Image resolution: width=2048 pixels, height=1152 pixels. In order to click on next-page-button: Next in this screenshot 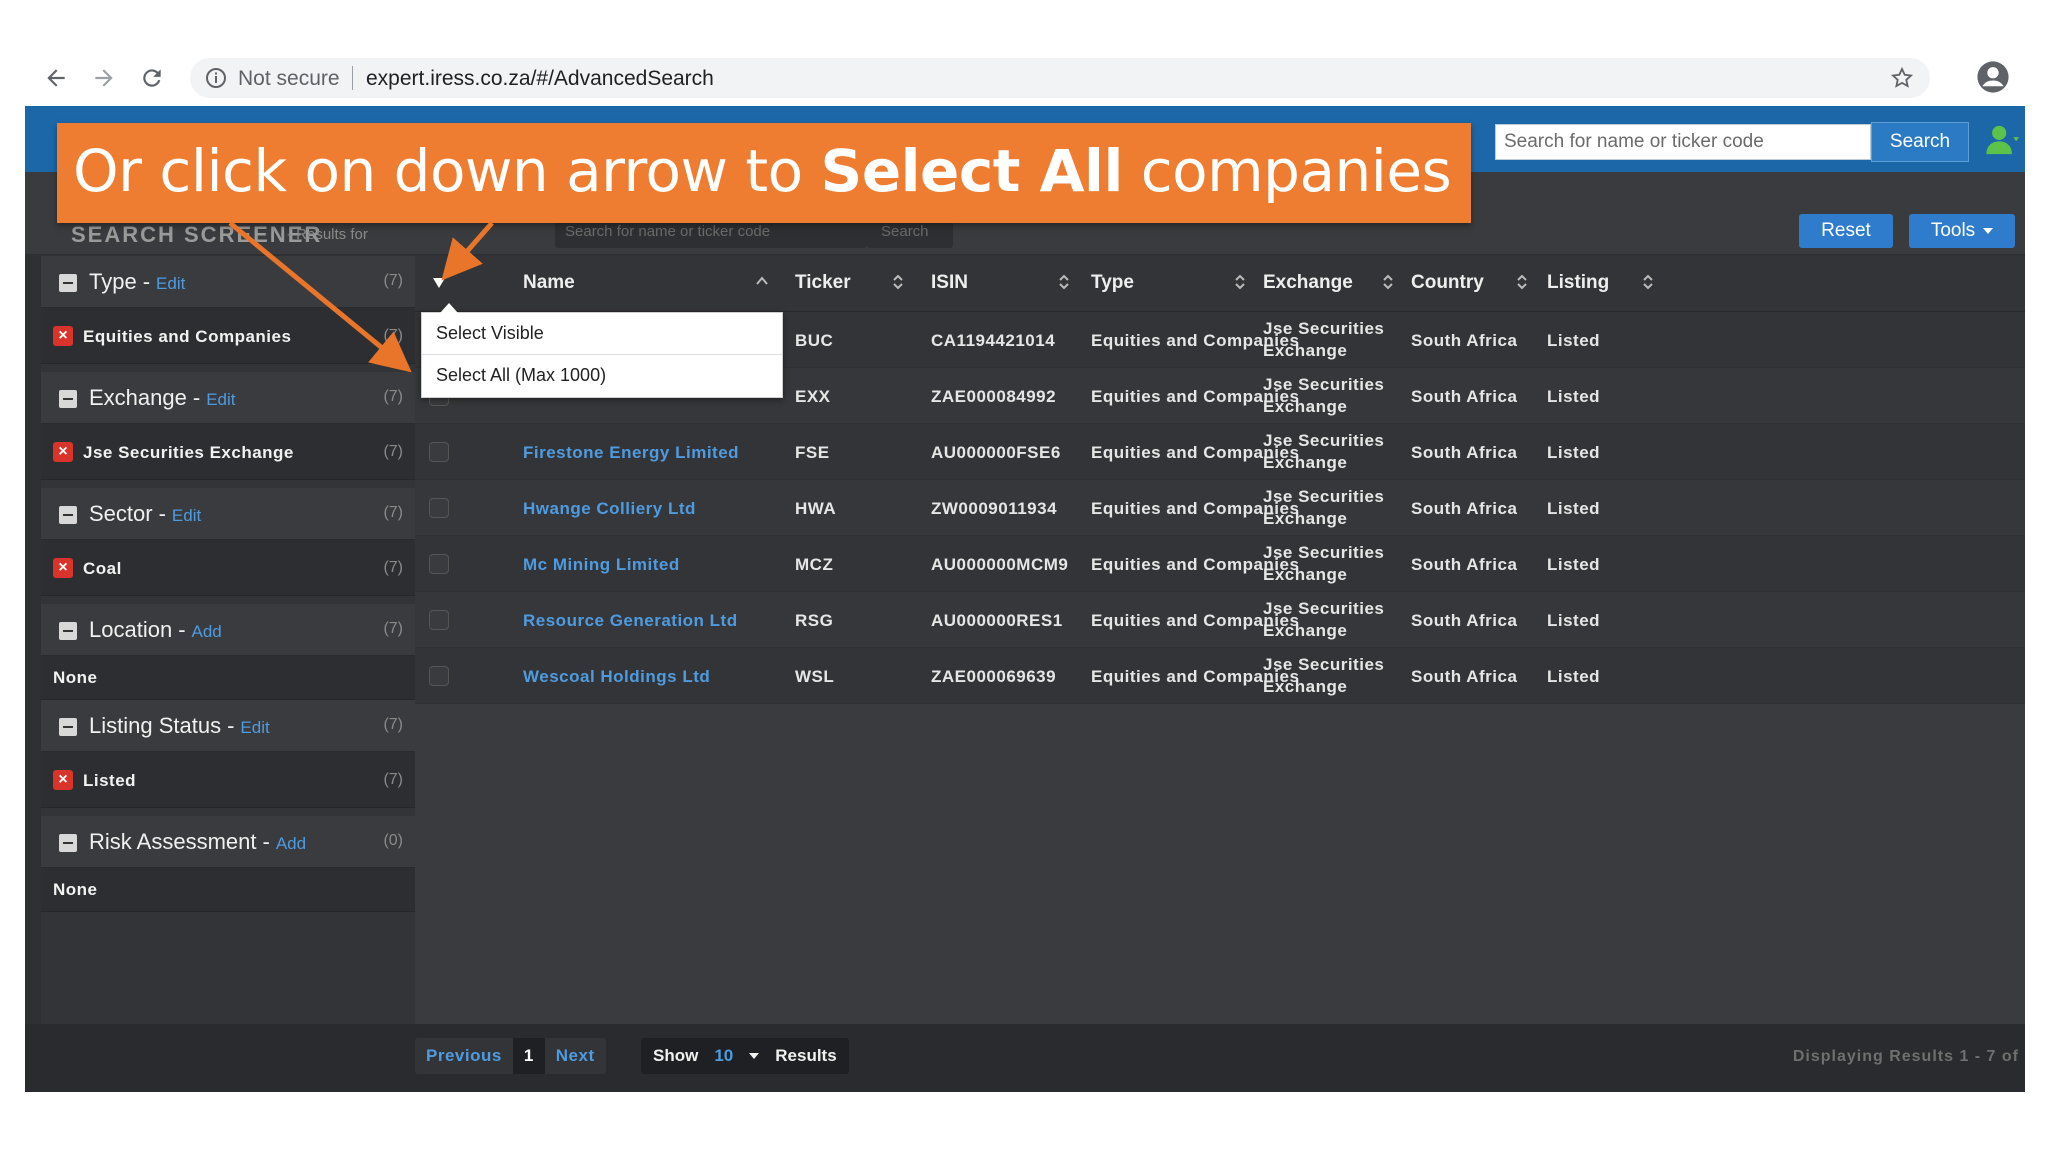, I will do `click(575, 1056)`.